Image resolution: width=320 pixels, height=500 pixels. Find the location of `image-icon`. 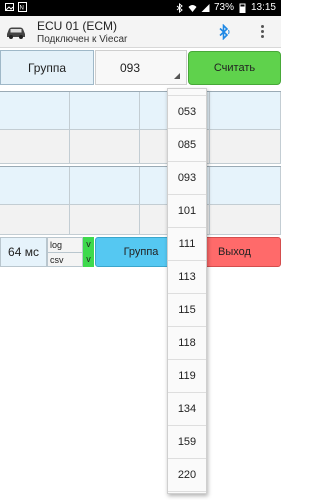

image-icon is located at coordinates (9, 7).